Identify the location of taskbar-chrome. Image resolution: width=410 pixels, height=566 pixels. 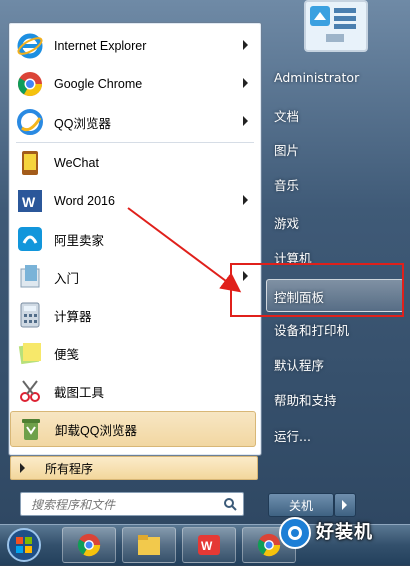
(89, 545).